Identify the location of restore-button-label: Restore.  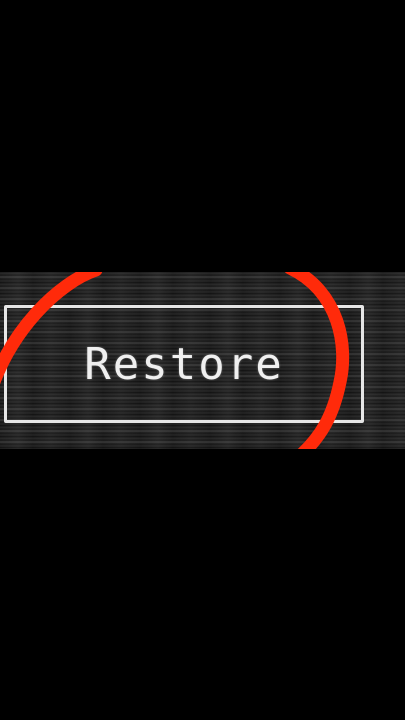
(184, 364).